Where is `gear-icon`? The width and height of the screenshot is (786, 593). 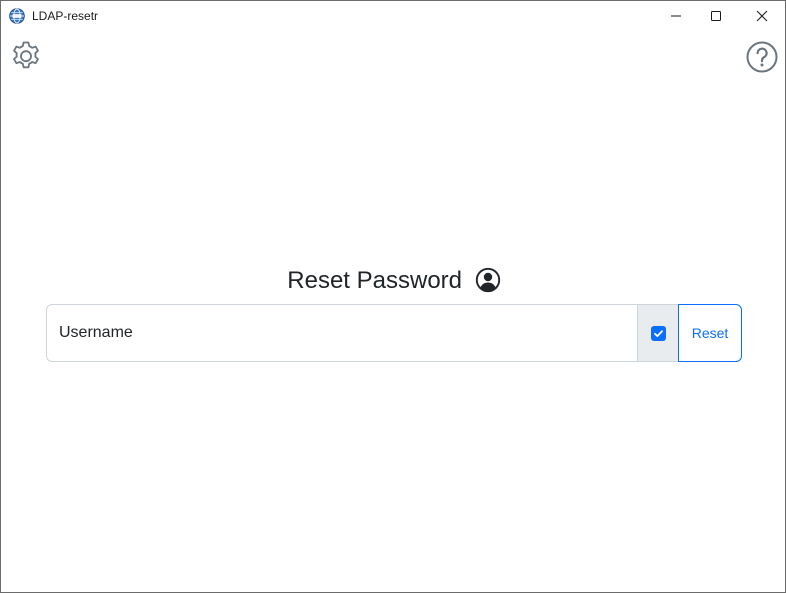
gear-icon is located at coordinates (26, 55).